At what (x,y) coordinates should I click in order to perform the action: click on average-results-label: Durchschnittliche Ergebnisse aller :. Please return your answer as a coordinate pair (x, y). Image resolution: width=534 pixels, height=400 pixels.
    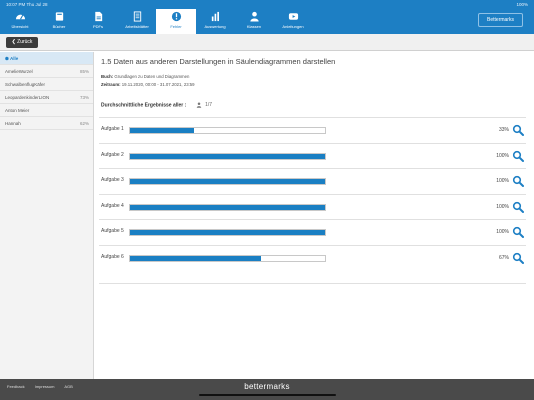
    Looking at the image, I should click on (144, 105).